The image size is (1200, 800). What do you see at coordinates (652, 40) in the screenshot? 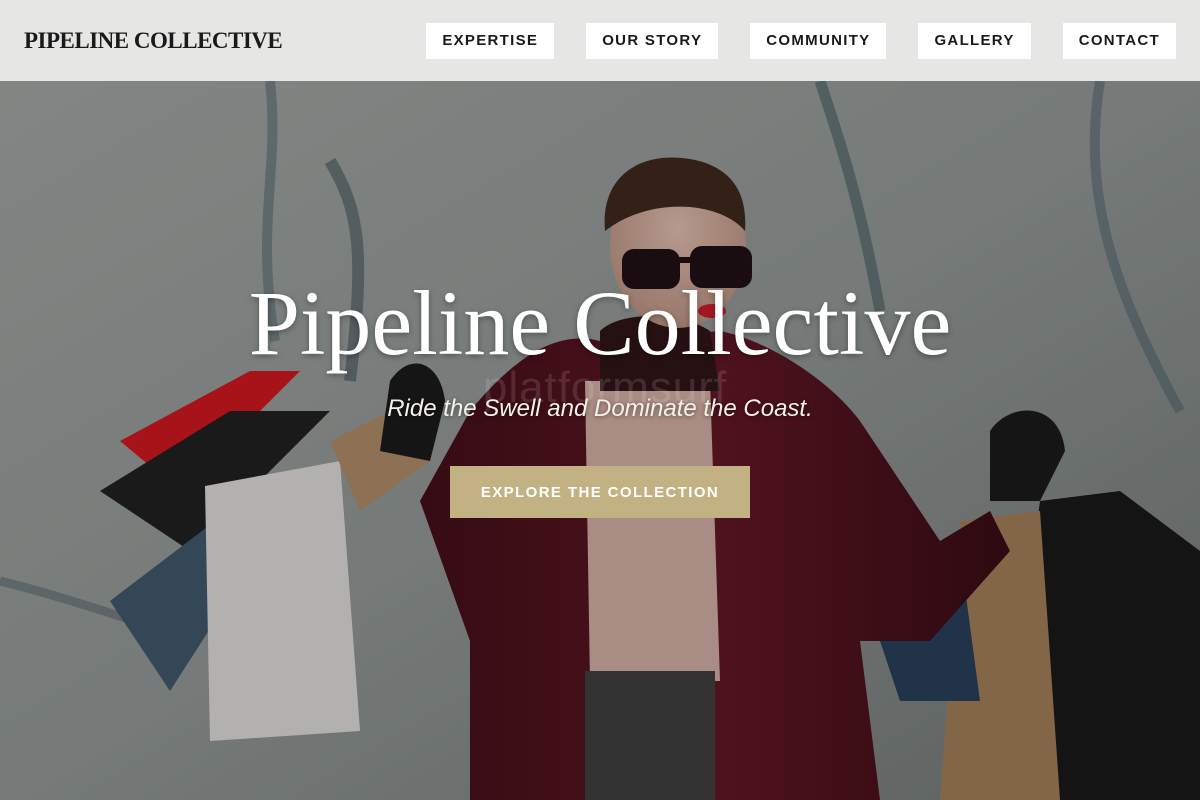
I see `nav-our-story: OUR STORY` at bounding box center [652, 40].